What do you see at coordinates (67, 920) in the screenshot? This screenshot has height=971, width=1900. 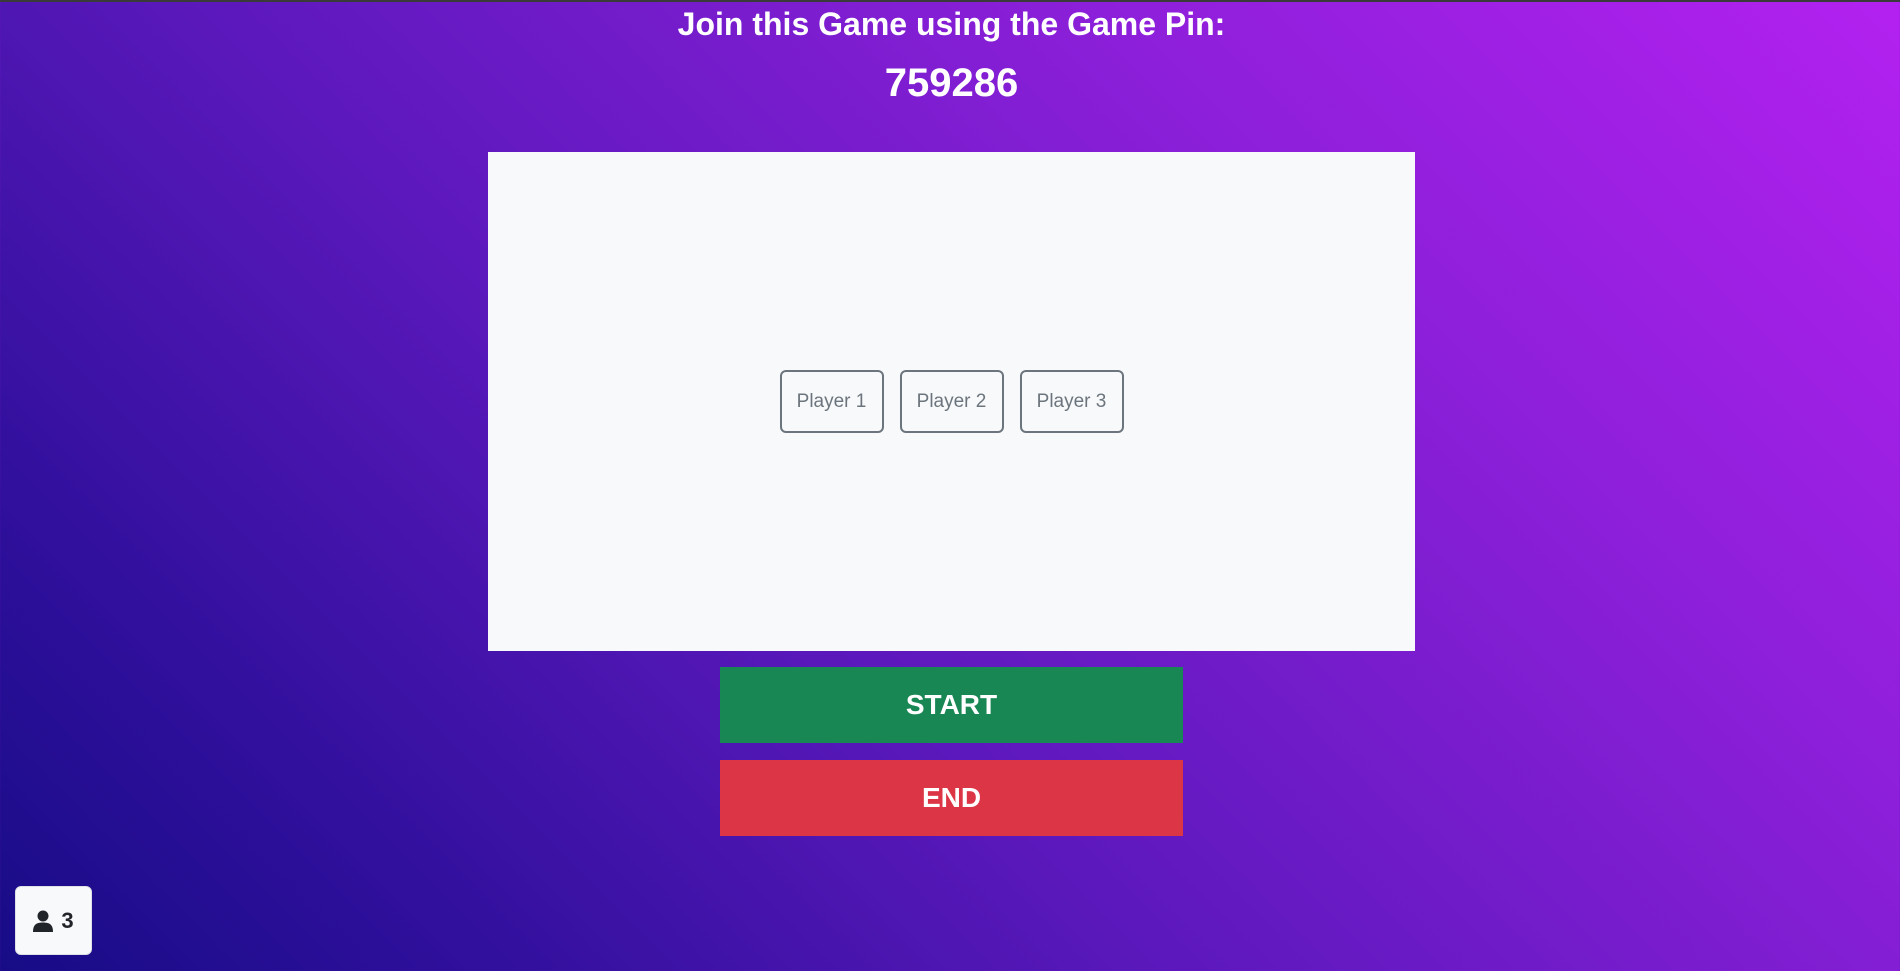 I see `player-count-value: 3` at bounding box center [67, 920].